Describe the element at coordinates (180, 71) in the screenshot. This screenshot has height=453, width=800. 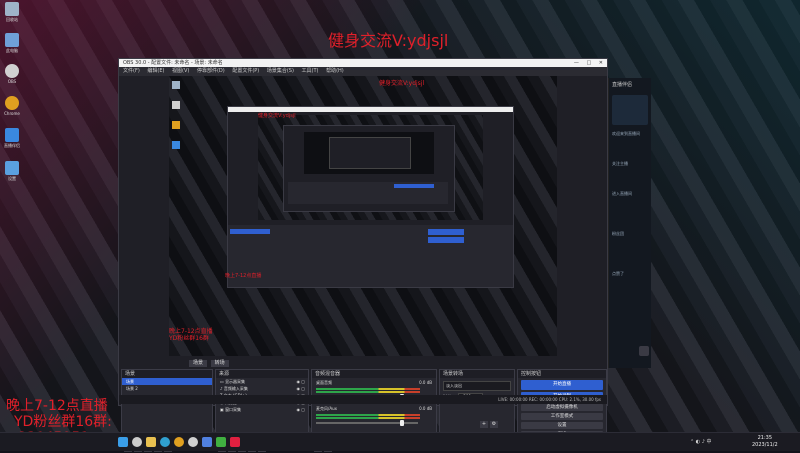
I see `menu-view: 视图(V)` at that location.